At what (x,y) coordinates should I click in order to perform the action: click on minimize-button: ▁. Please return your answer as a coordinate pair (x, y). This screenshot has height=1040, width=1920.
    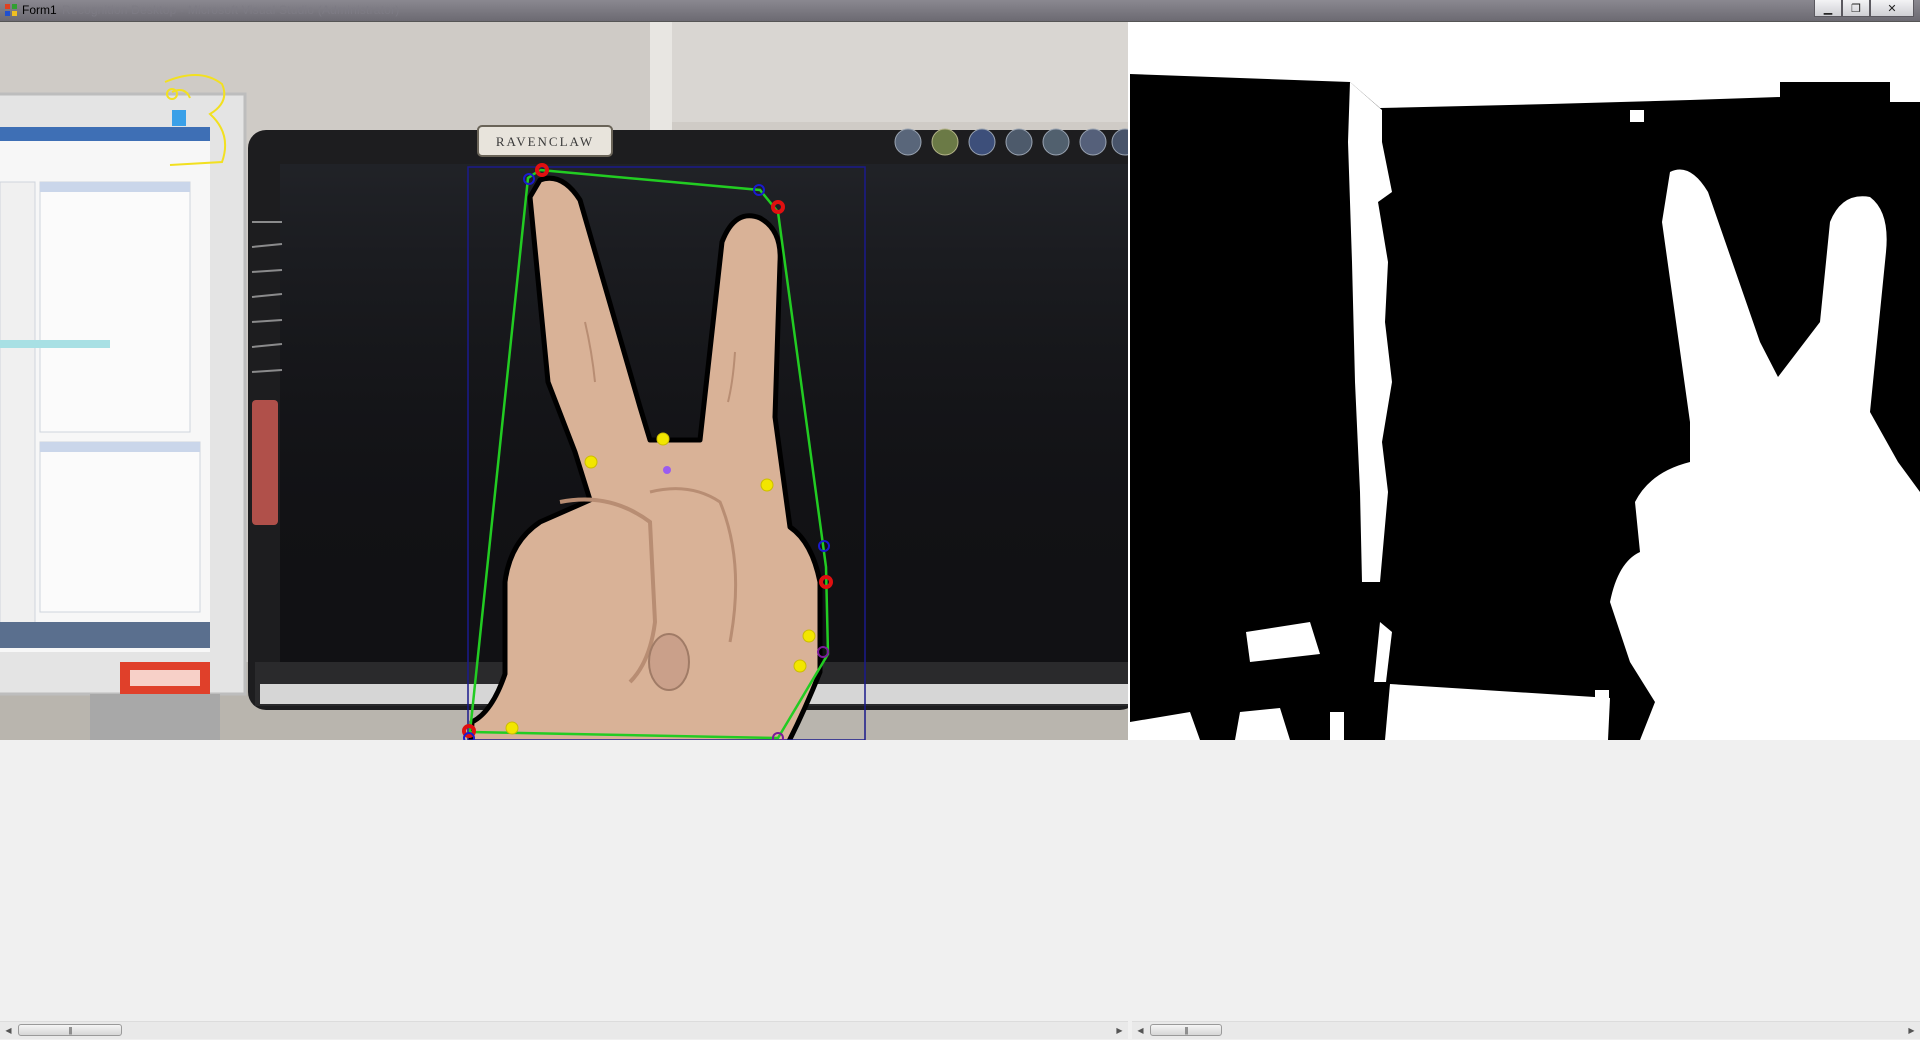
    Looking at the image, I should click on (1828, 8).